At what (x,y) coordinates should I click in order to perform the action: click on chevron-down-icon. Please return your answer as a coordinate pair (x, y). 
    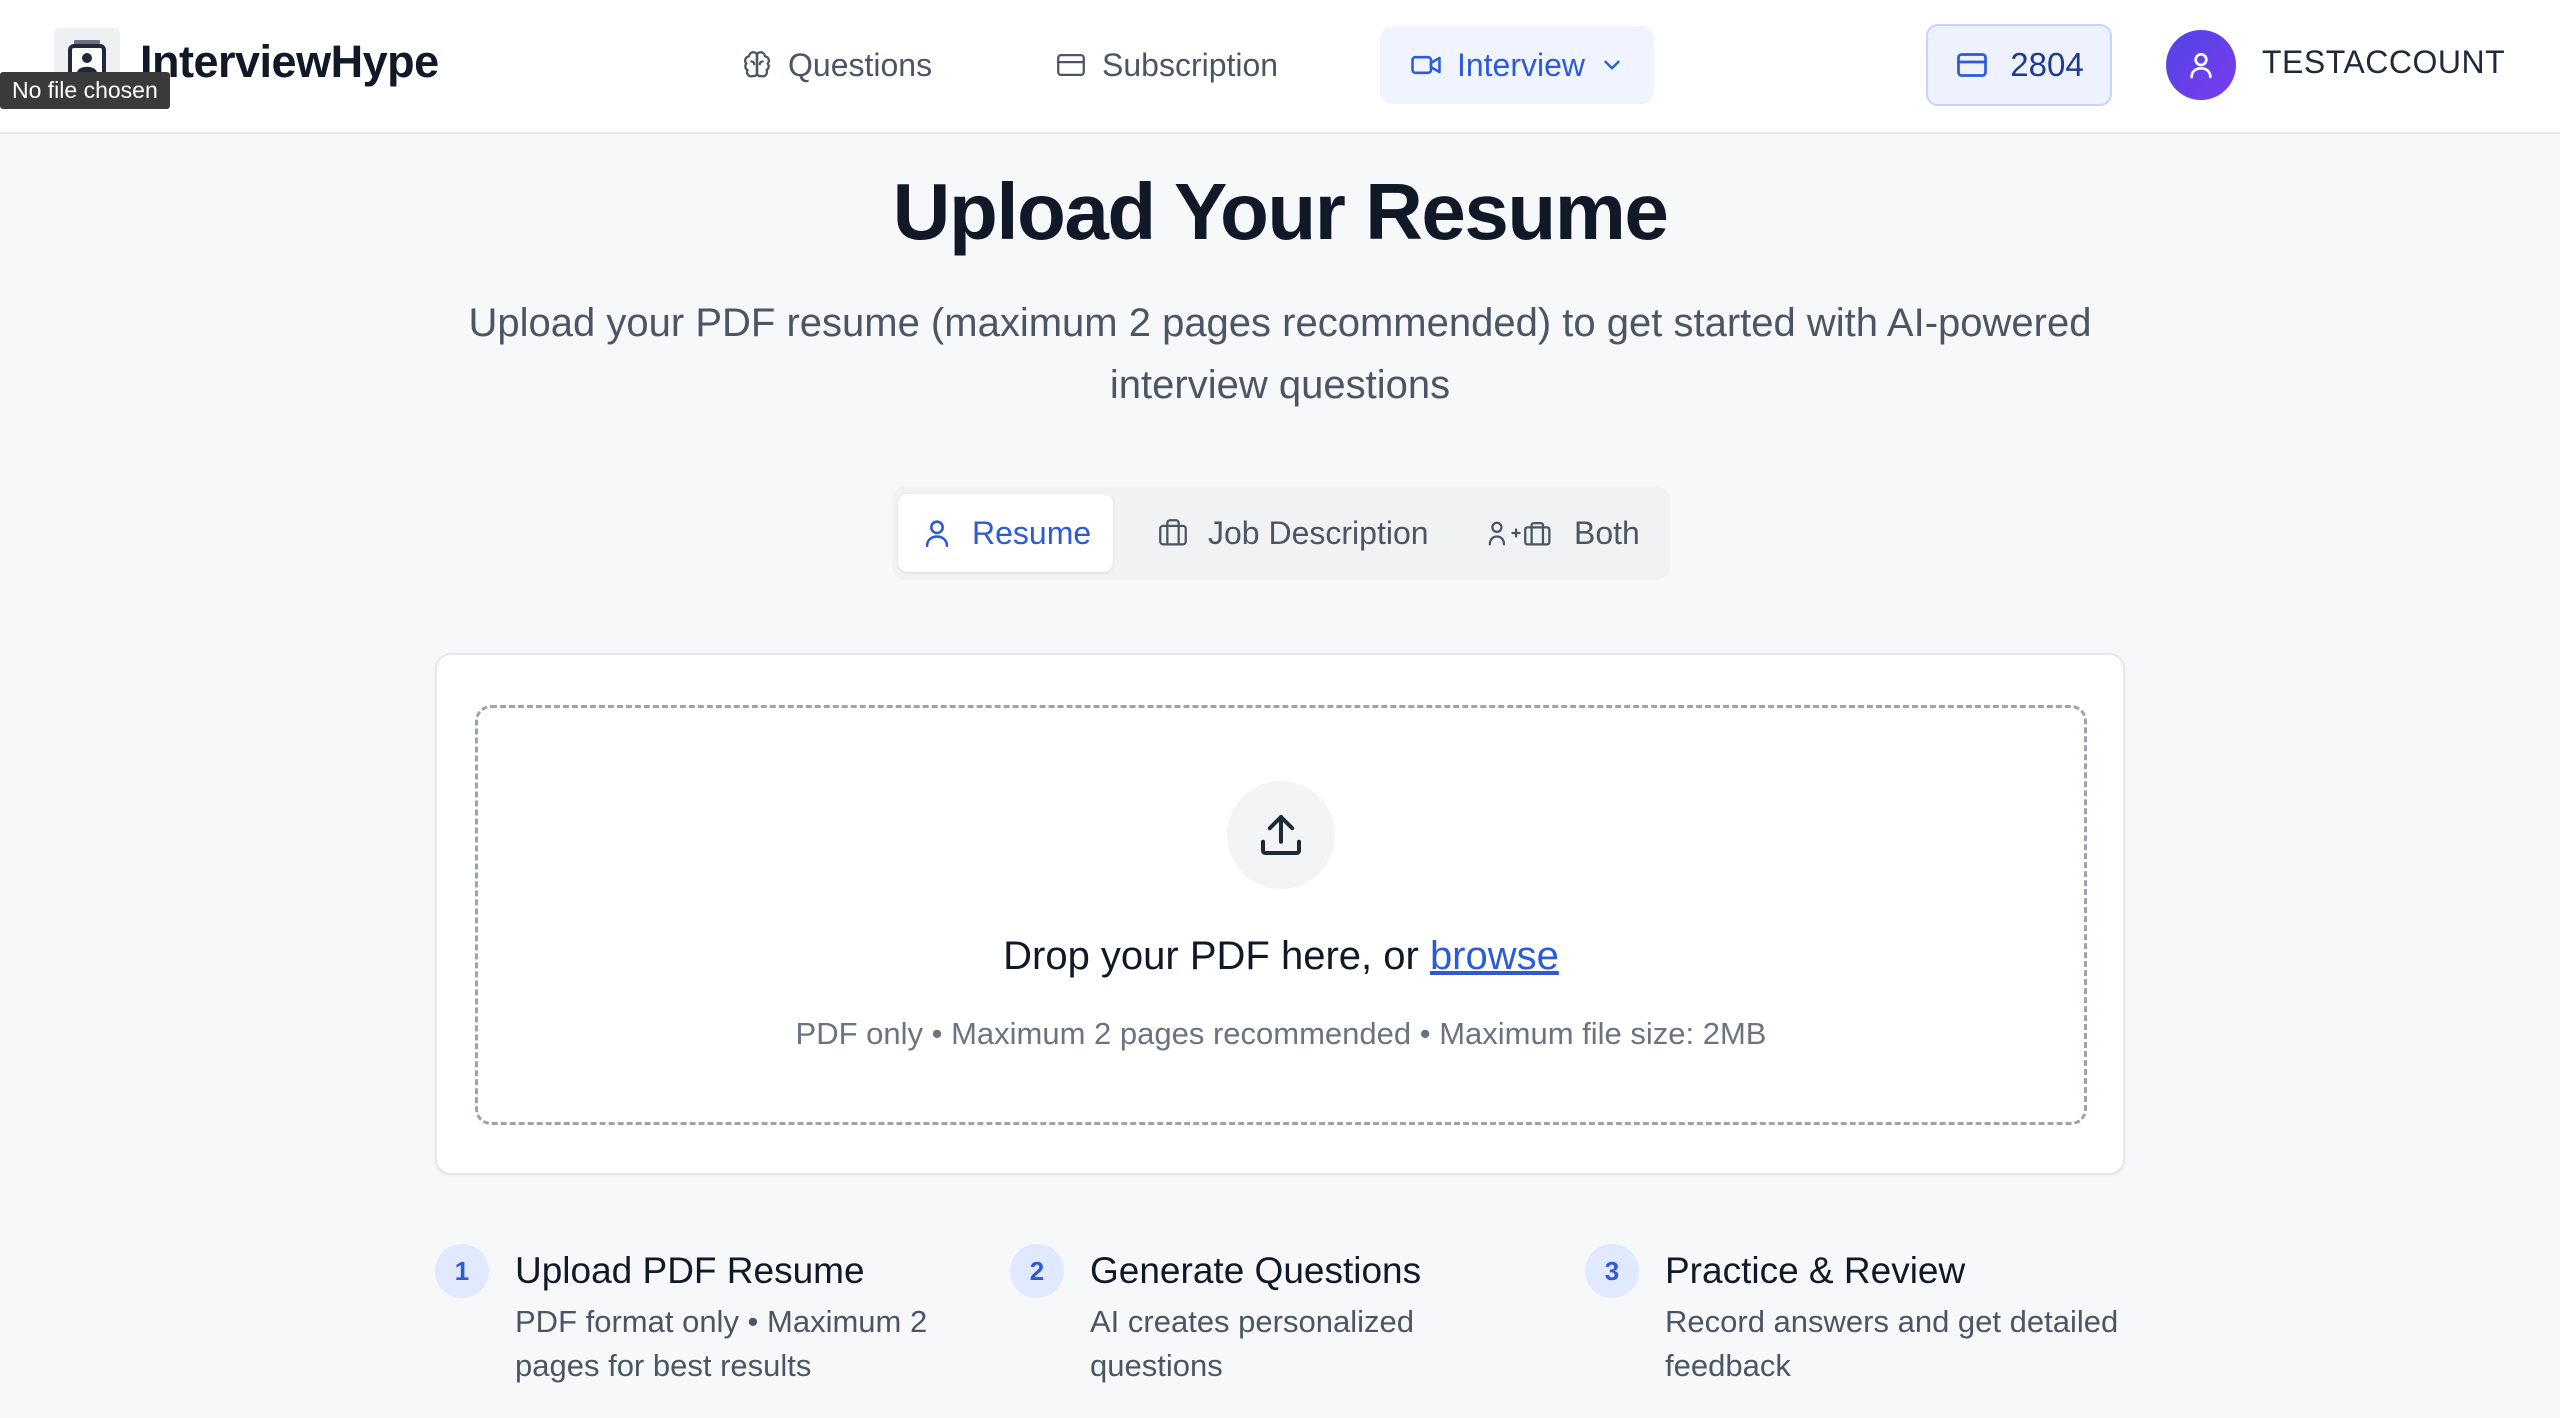
    Looking at the image, I should click on (1612, 65).